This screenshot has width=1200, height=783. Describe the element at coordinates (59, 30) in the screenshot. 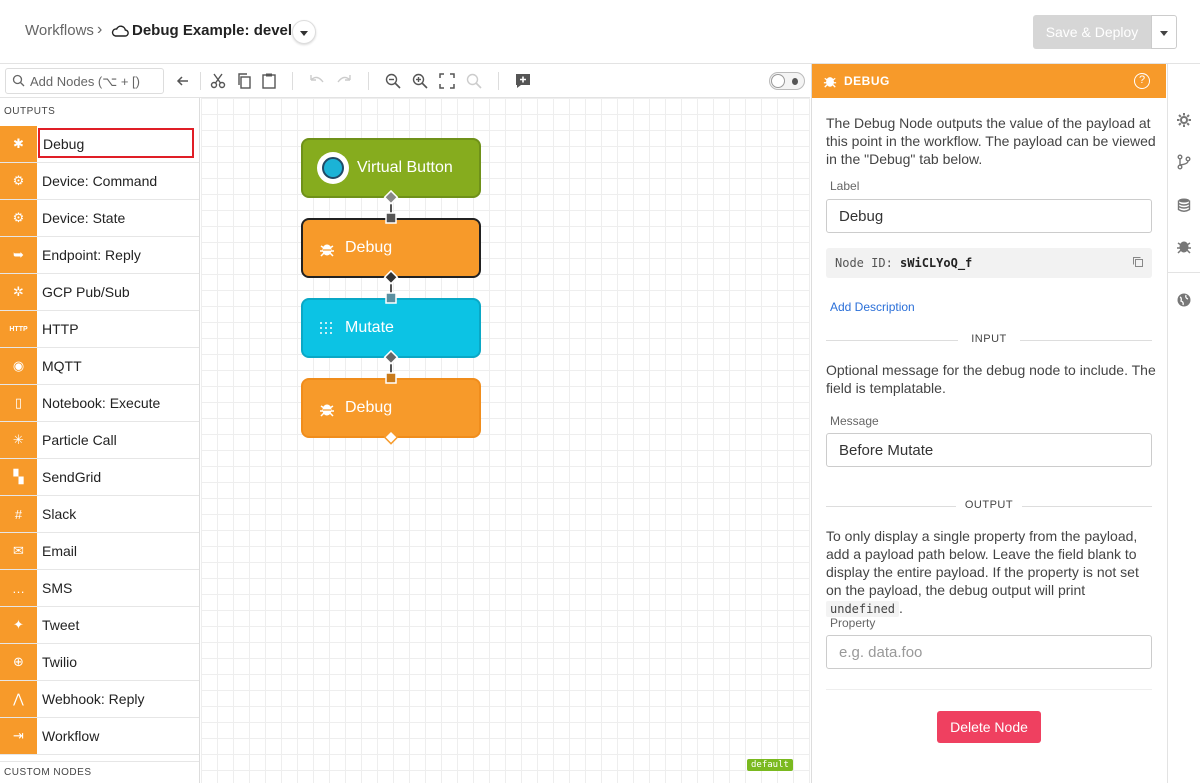

I see `breadcrumb-workflows: Workflows` at that location.